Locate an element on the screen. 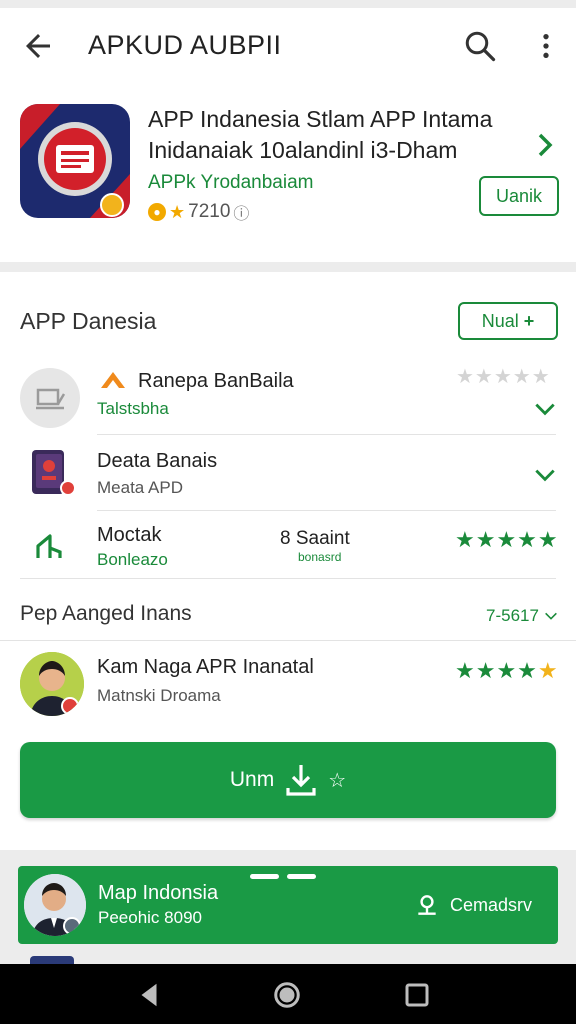 This screenshot has height=1024, width=576. group-title: Pep Aanged Inans is located at coordinates (106, 613).